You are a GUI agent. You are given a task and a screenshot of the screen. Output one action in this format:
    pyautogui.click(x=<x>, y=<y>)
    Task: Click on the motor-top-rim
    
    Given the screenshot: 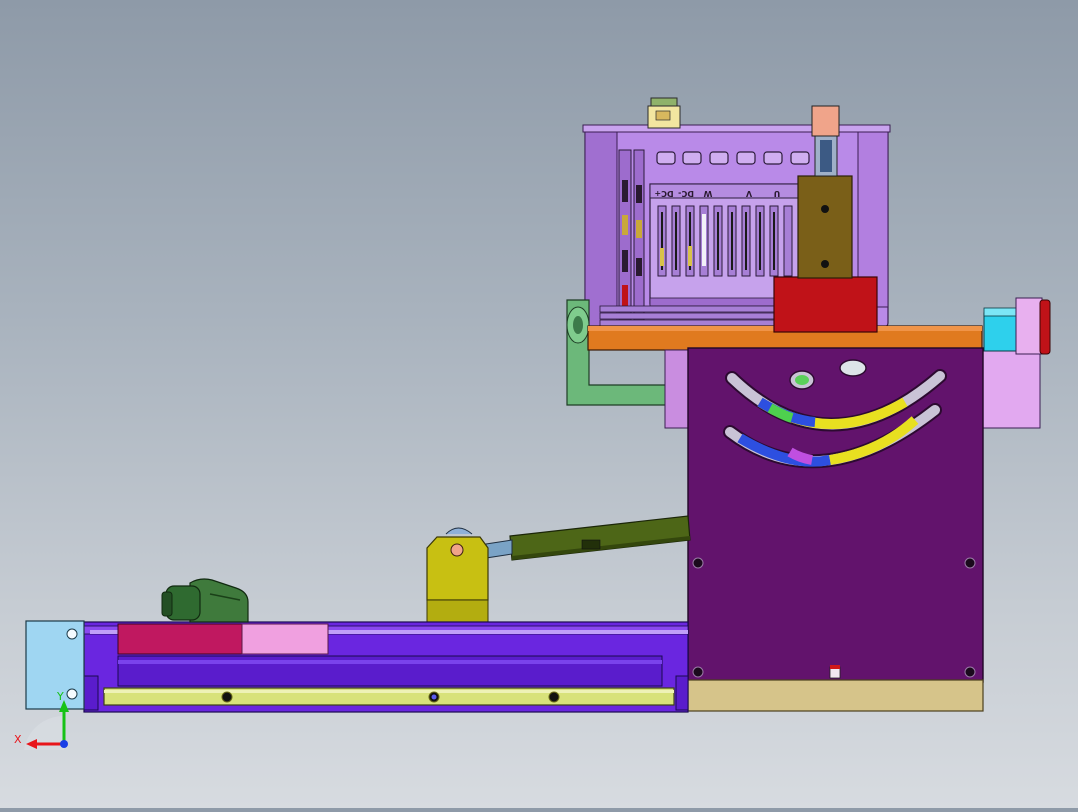 What is the action you would take?
    pyautogui.click(x=736, y=128)
    